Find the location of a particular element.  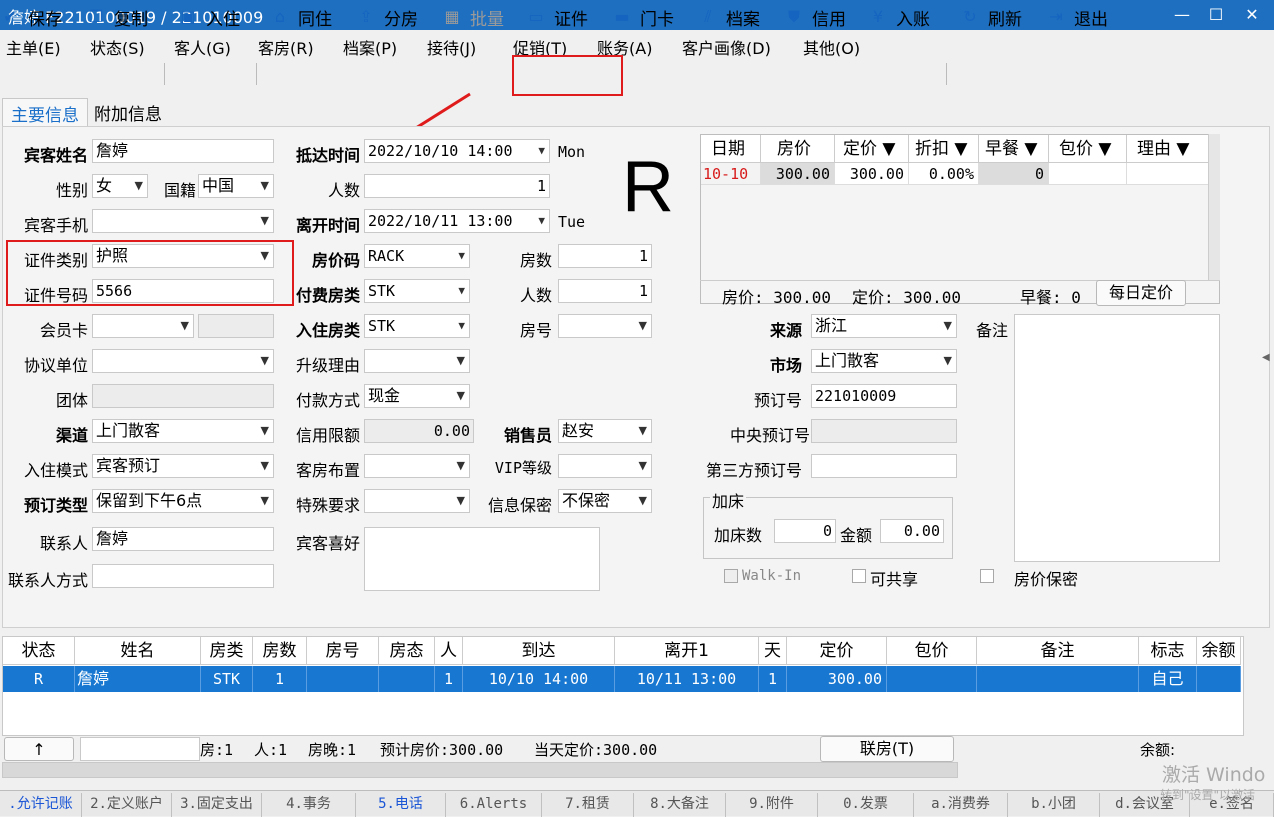

grid-header: 房号 is located at coordinates (343, 651).